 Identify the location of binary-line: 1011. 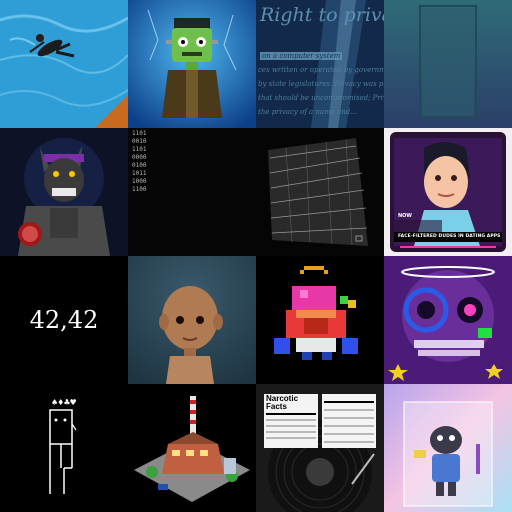
(139, 173).